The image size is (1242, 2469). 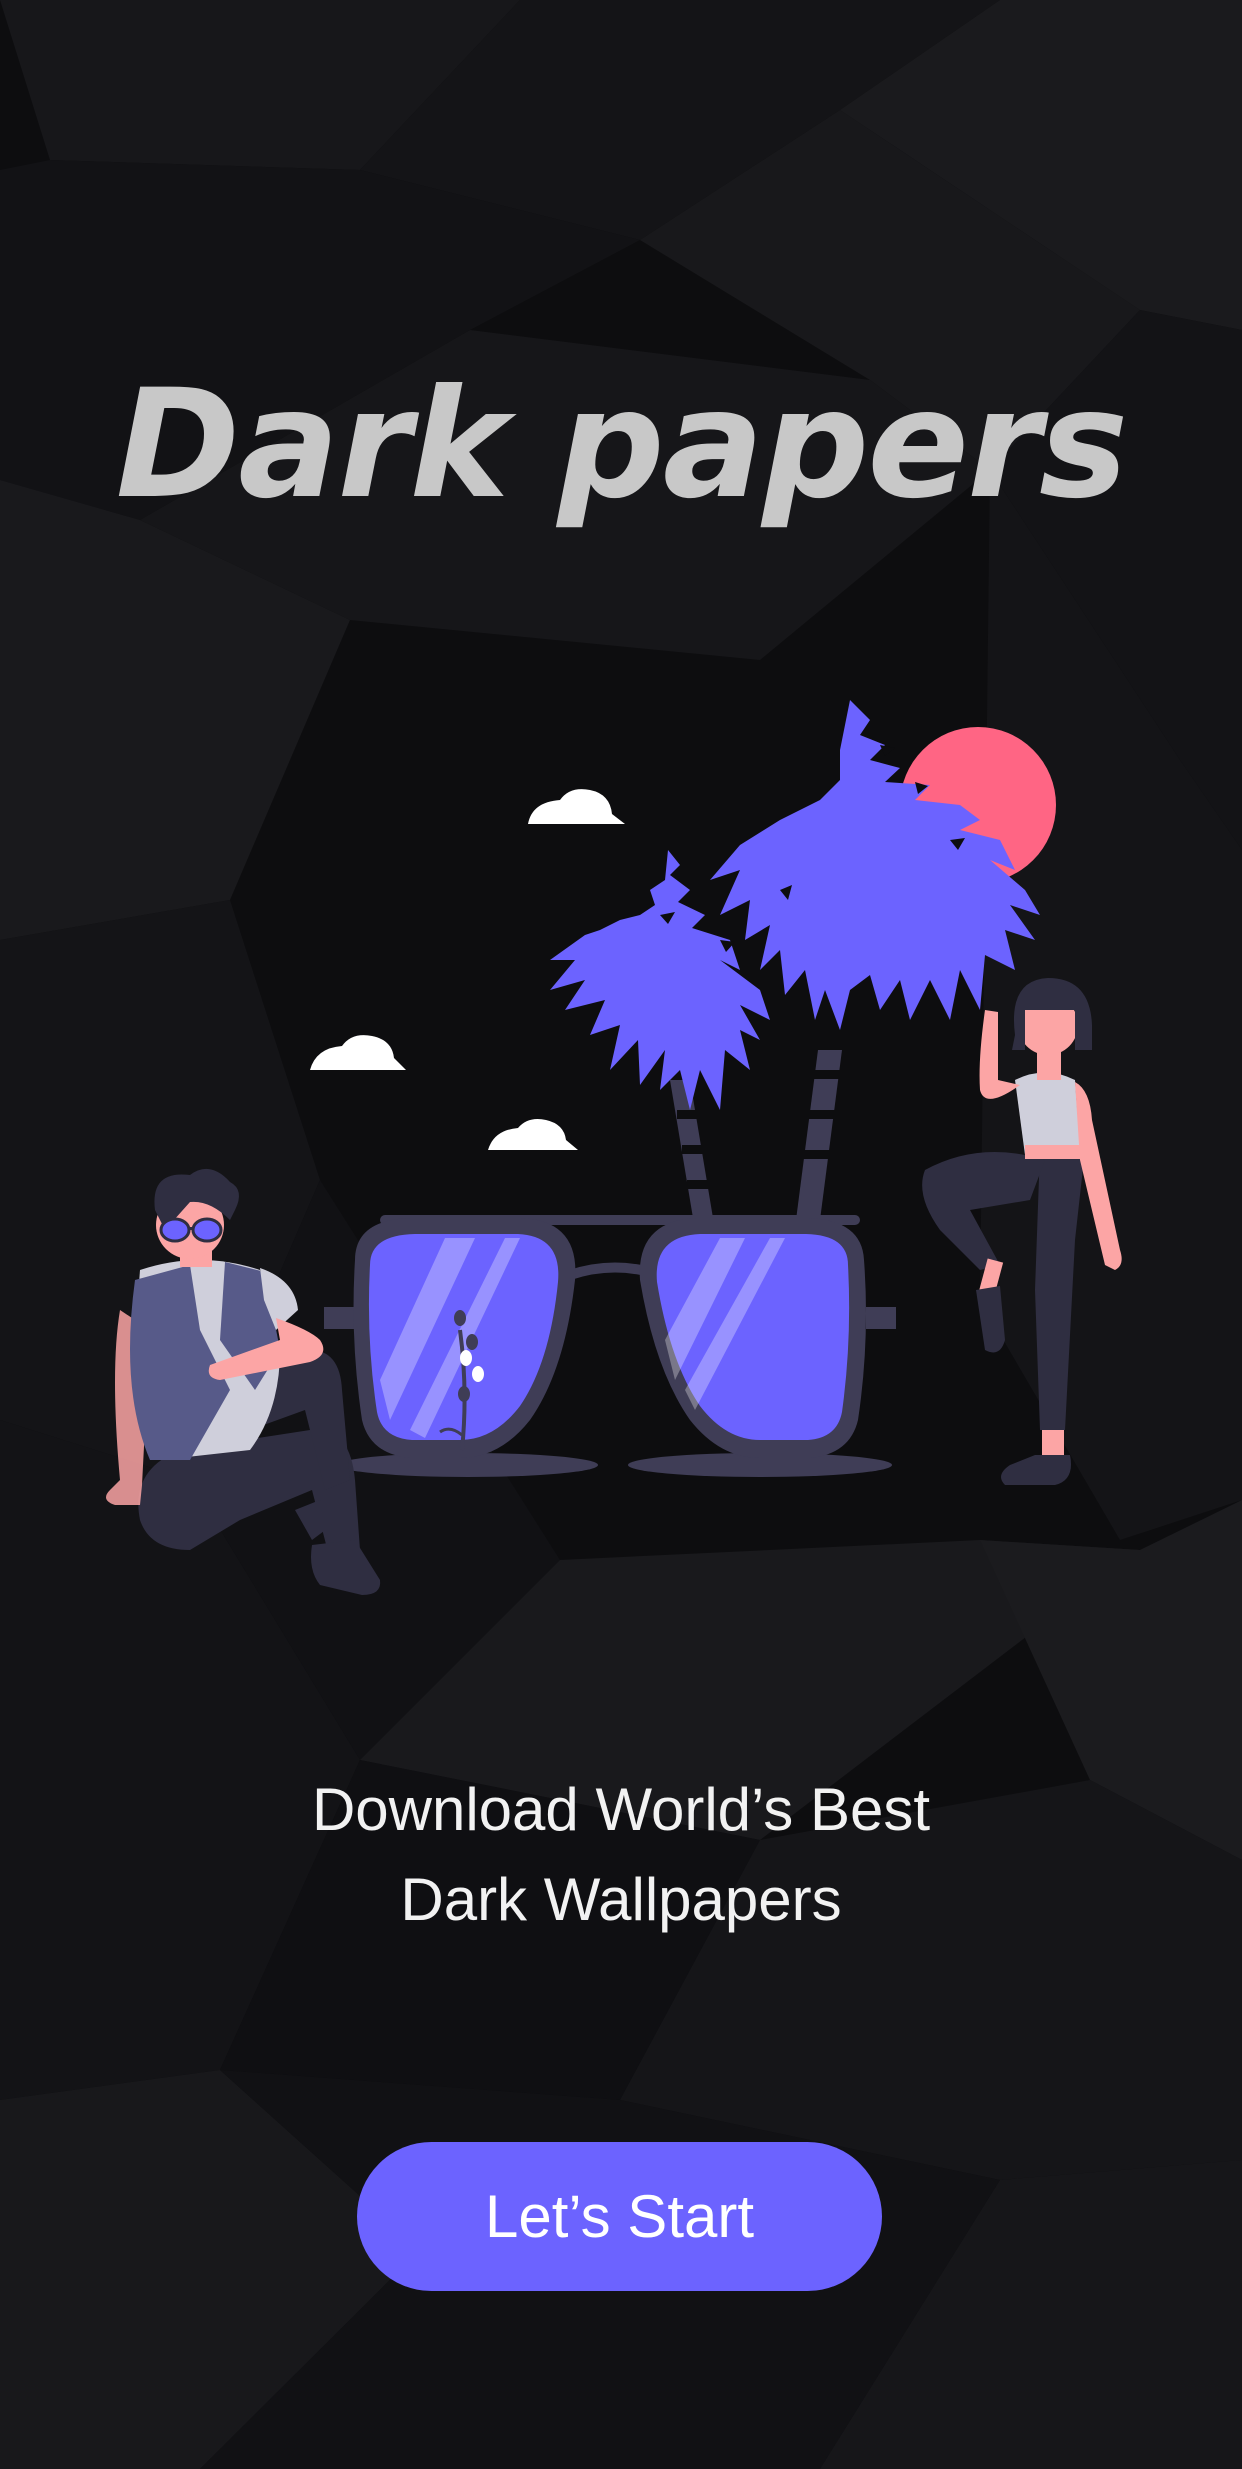 What do you see at coordinates (243, 1381) in the screenshot?
I see `man-sitting-icon` at bounding box center [243, 1381].